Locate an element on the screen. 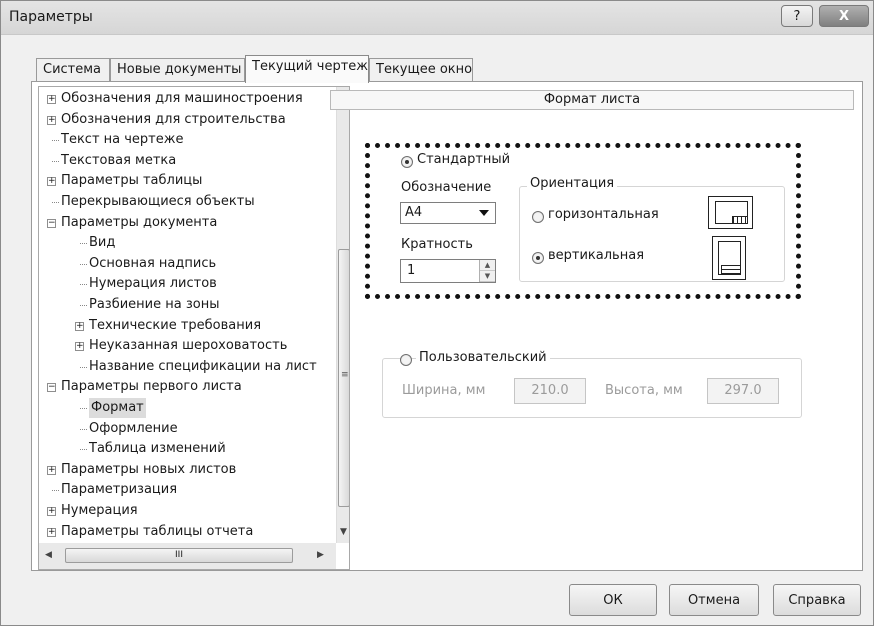 Image resolution: width=874 pixels, height=626 pixels. window-title: Параметры is located at coordinates (51, 17).